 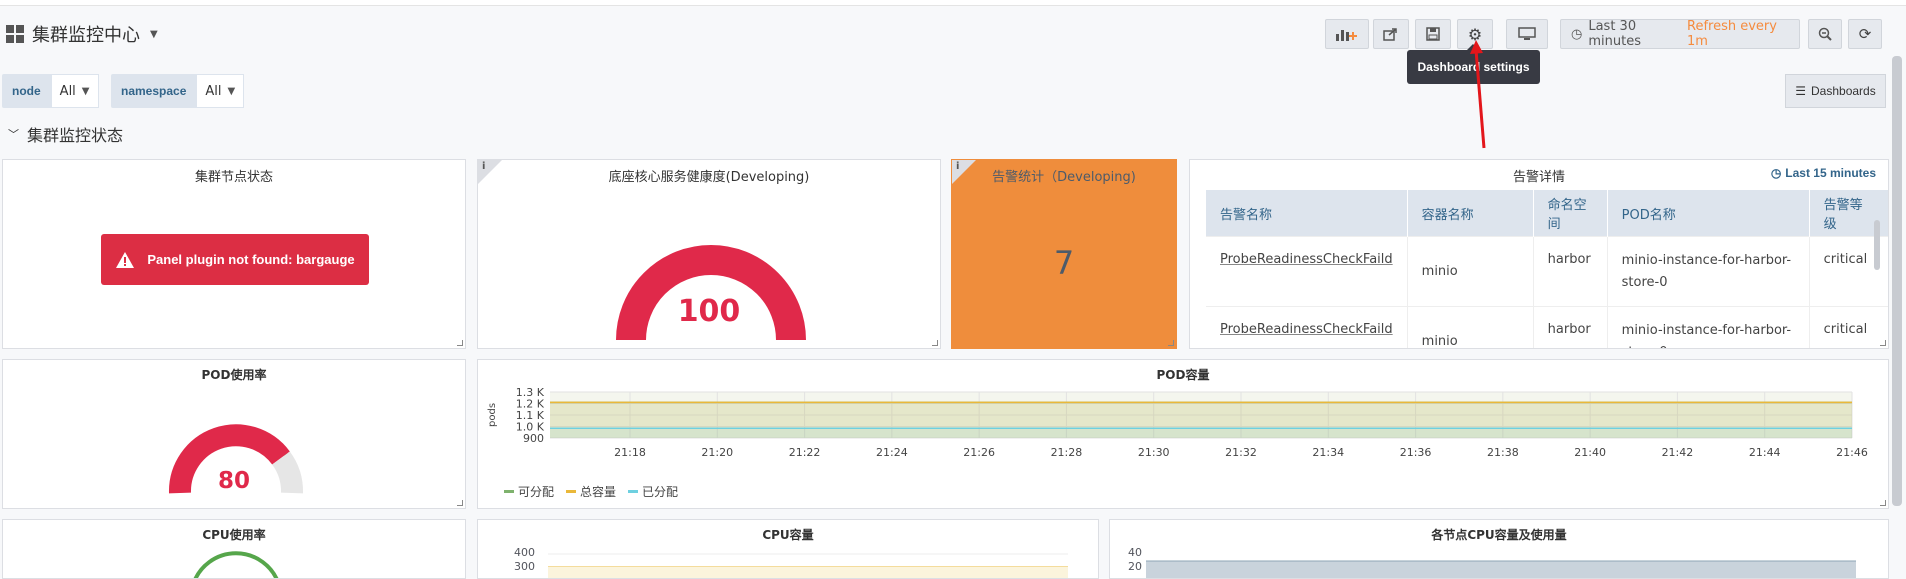 I want to click on panel-core-health: i 底座核心服务健康度(Developing) 100, so click(x=709, y=254).